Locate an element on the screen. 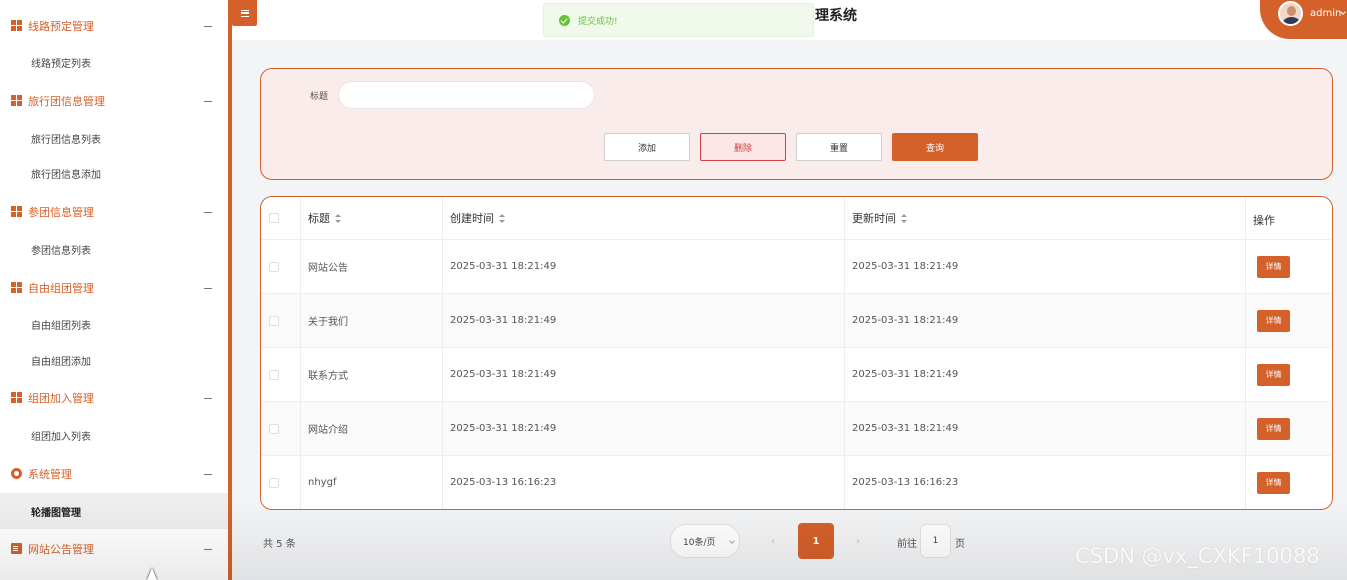  sidebar-group-system: 系统管理 is located at coordinates (114, 474).